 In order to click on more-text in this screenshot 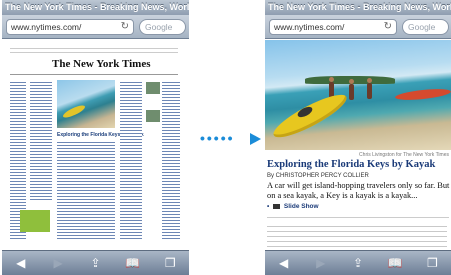, I will do `click(357, 235)`.